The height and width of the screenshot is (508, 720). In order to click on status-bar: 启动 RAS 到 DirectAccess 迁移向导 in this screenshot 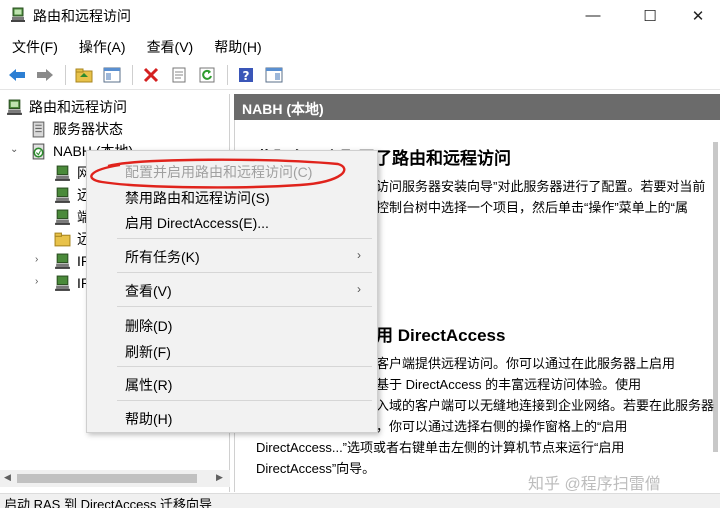, I will do `click(360, 500)`.